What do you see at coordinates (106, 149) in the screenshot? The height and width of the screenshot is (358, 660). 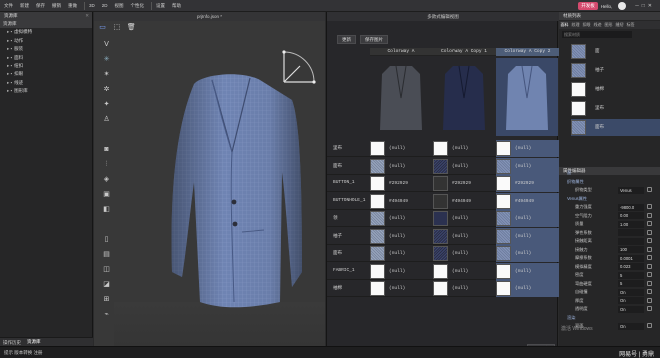 I see `button-icon: ◙` at bounding box center [106, 149].